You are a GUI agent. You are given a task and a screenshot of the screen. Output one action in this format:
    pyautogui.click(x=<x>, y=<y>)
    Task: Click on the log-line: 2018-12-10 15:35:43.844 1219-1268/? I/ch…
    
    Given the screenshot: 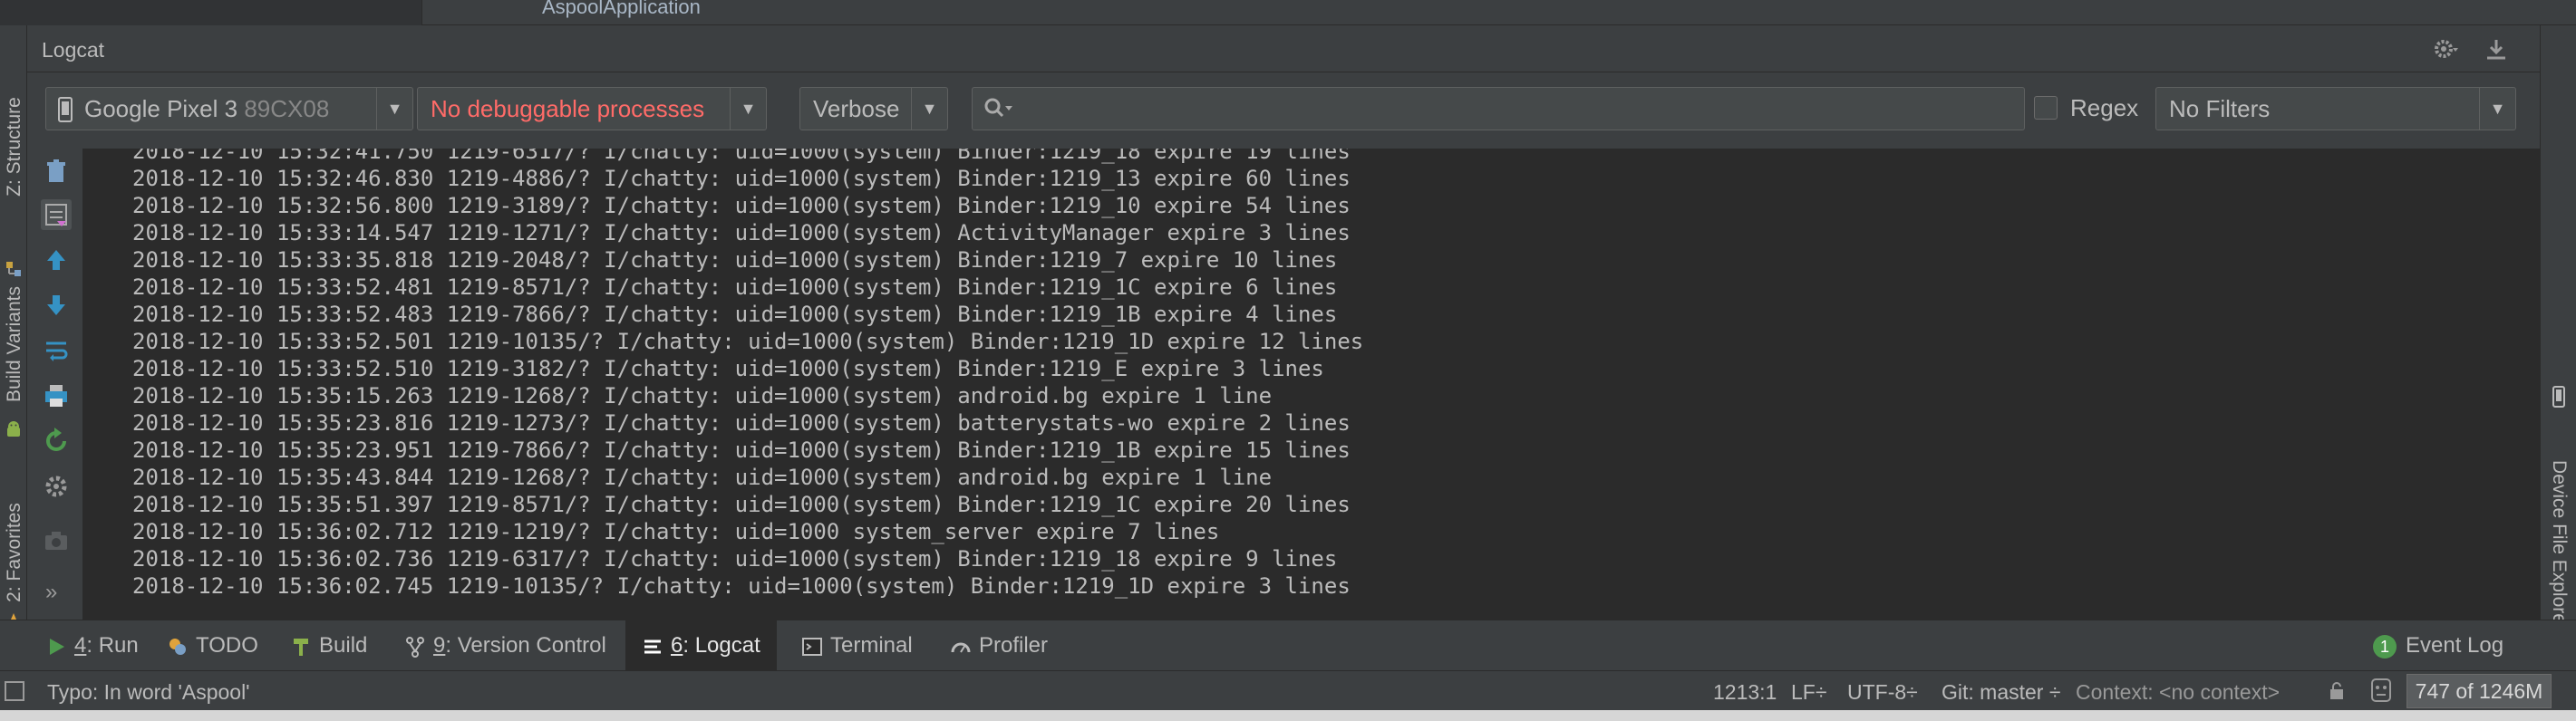 What is the action you would take?
    pyautogui.click(x=702, y=477)
    